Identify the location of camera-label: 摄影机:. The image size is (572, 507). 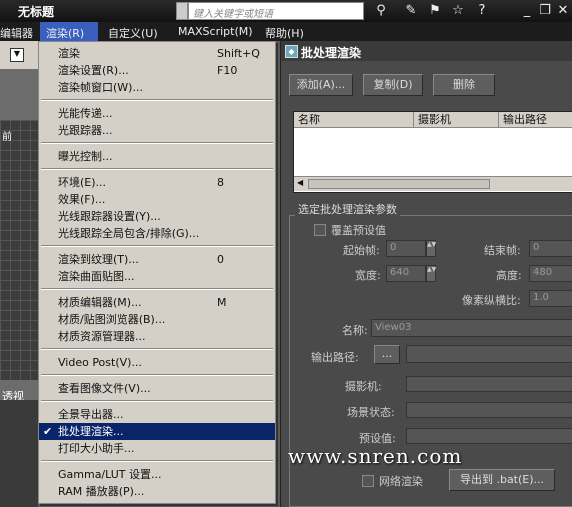
(363, 386).